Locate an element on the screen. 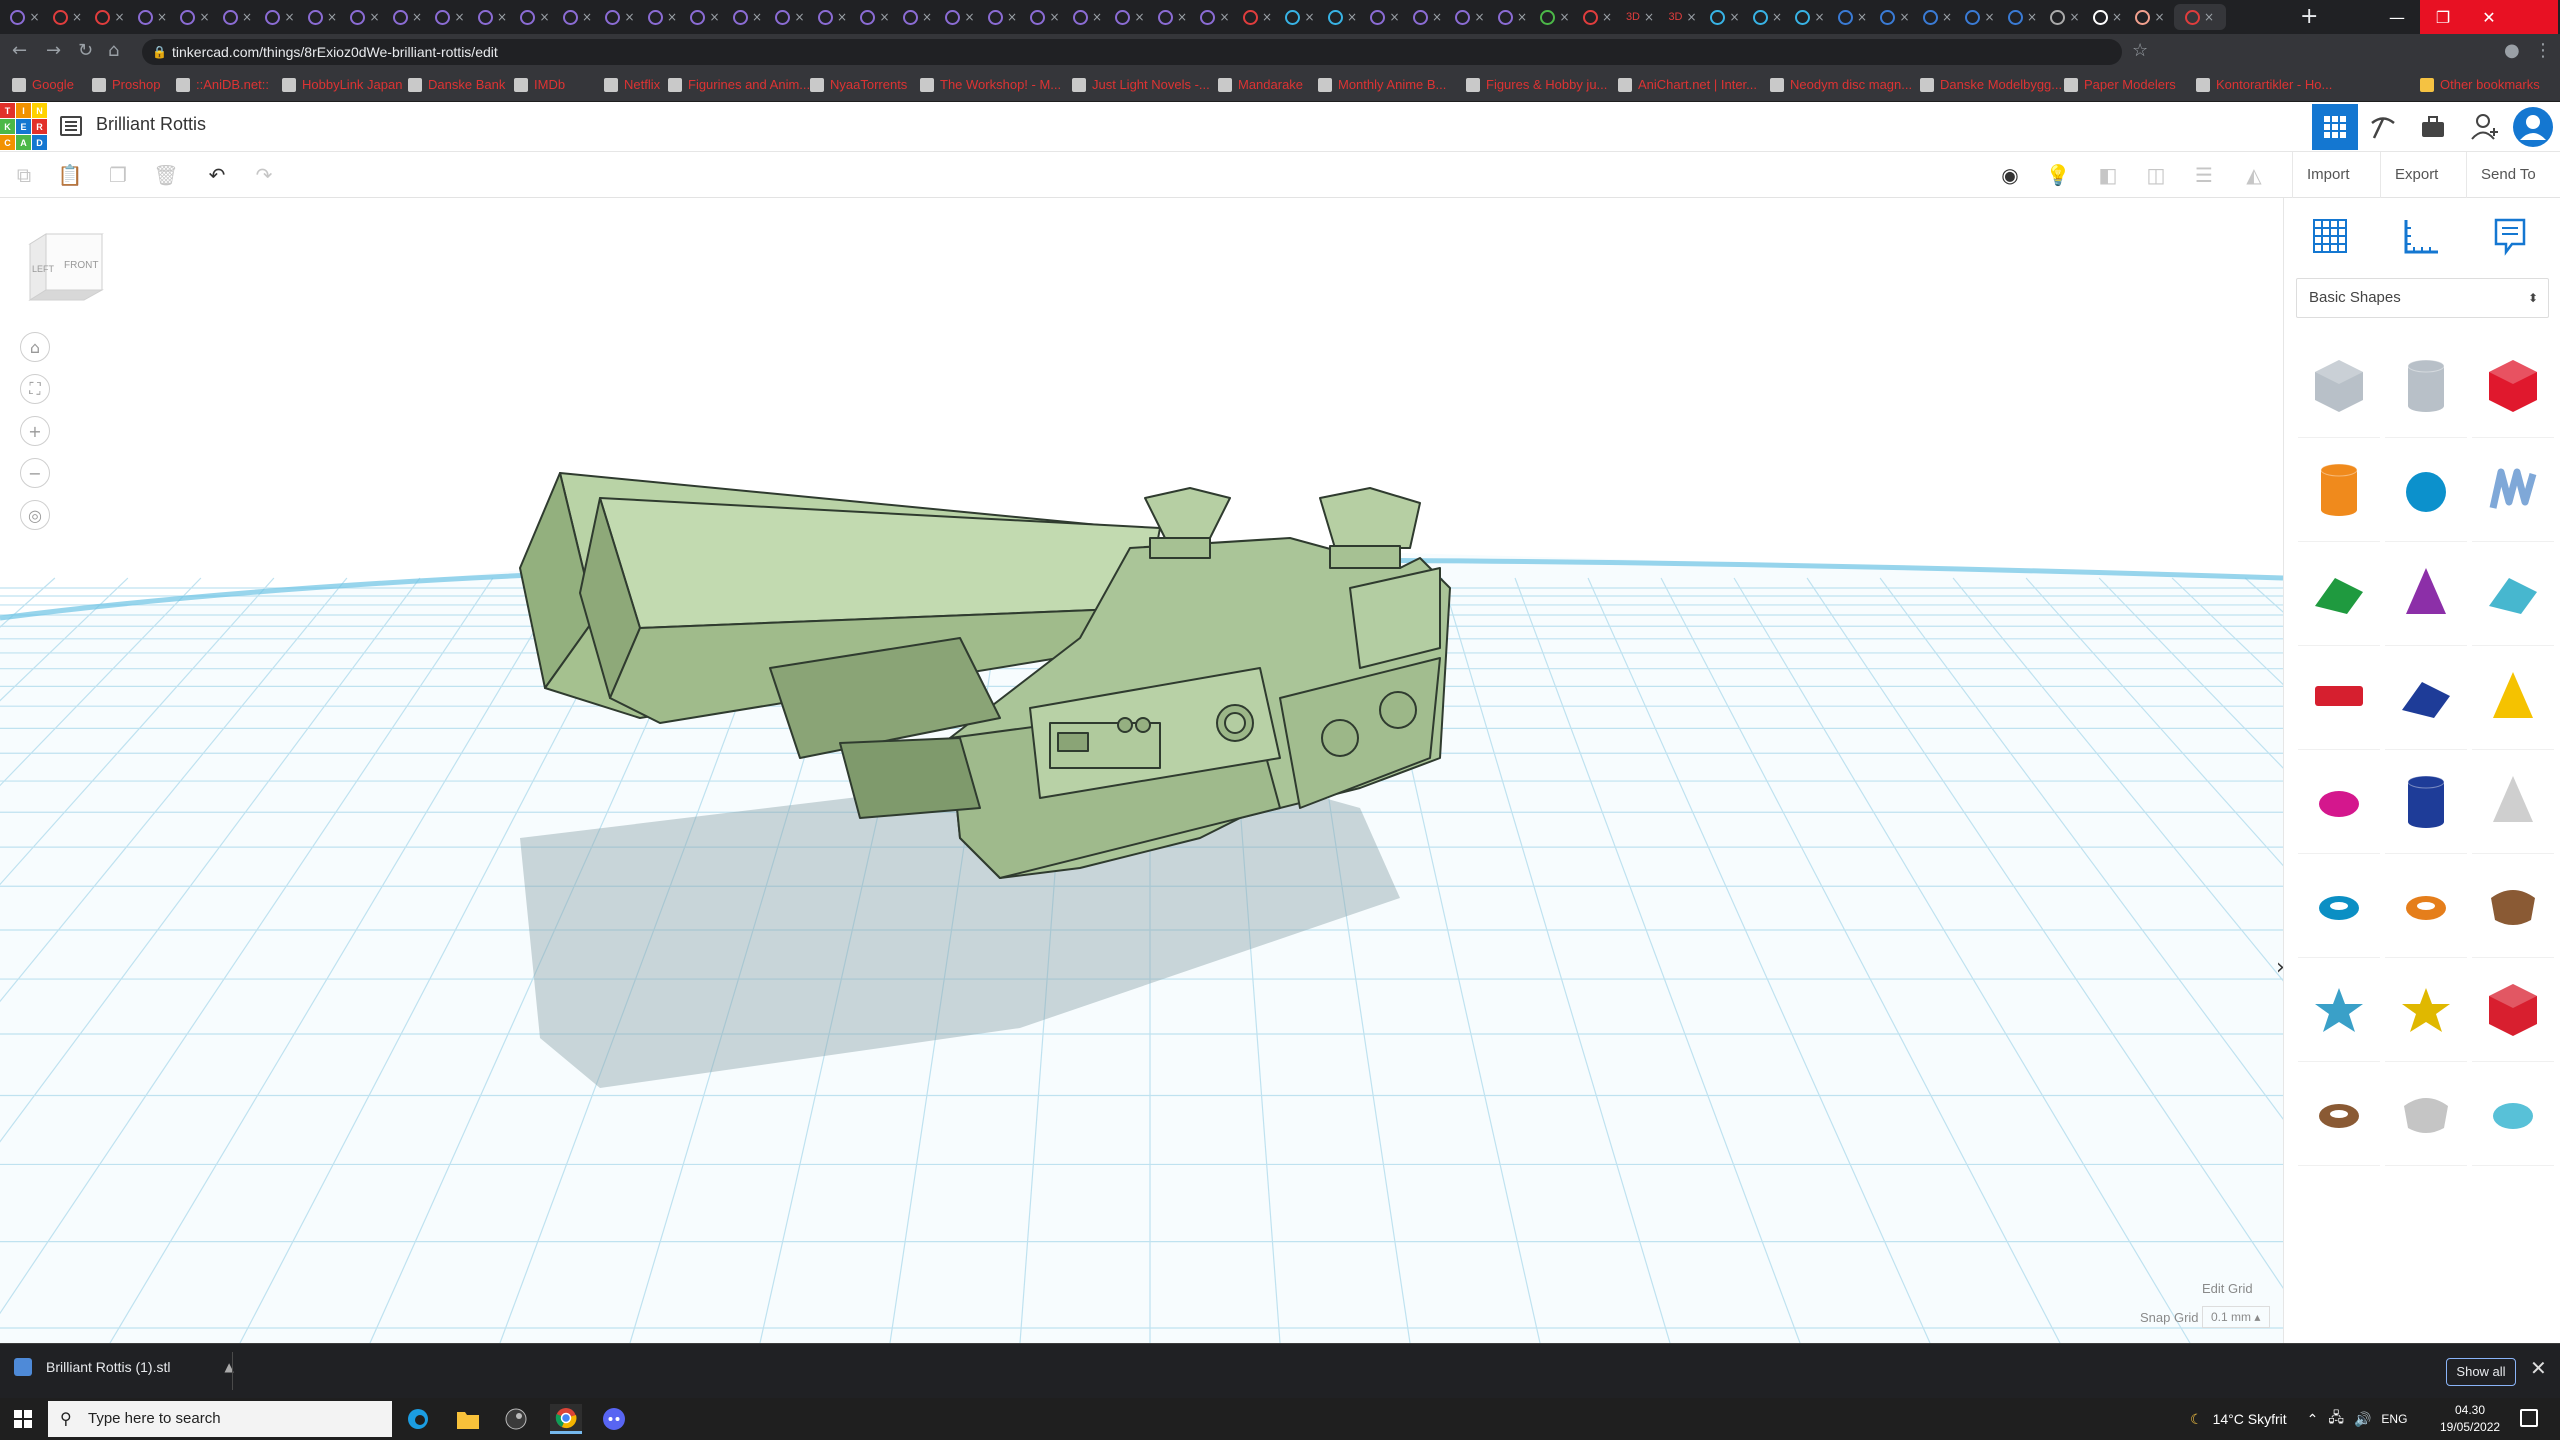 This screenshot has width=2560, height=1440. bookmark-item: Netflix is located at coordinates (632, 84).